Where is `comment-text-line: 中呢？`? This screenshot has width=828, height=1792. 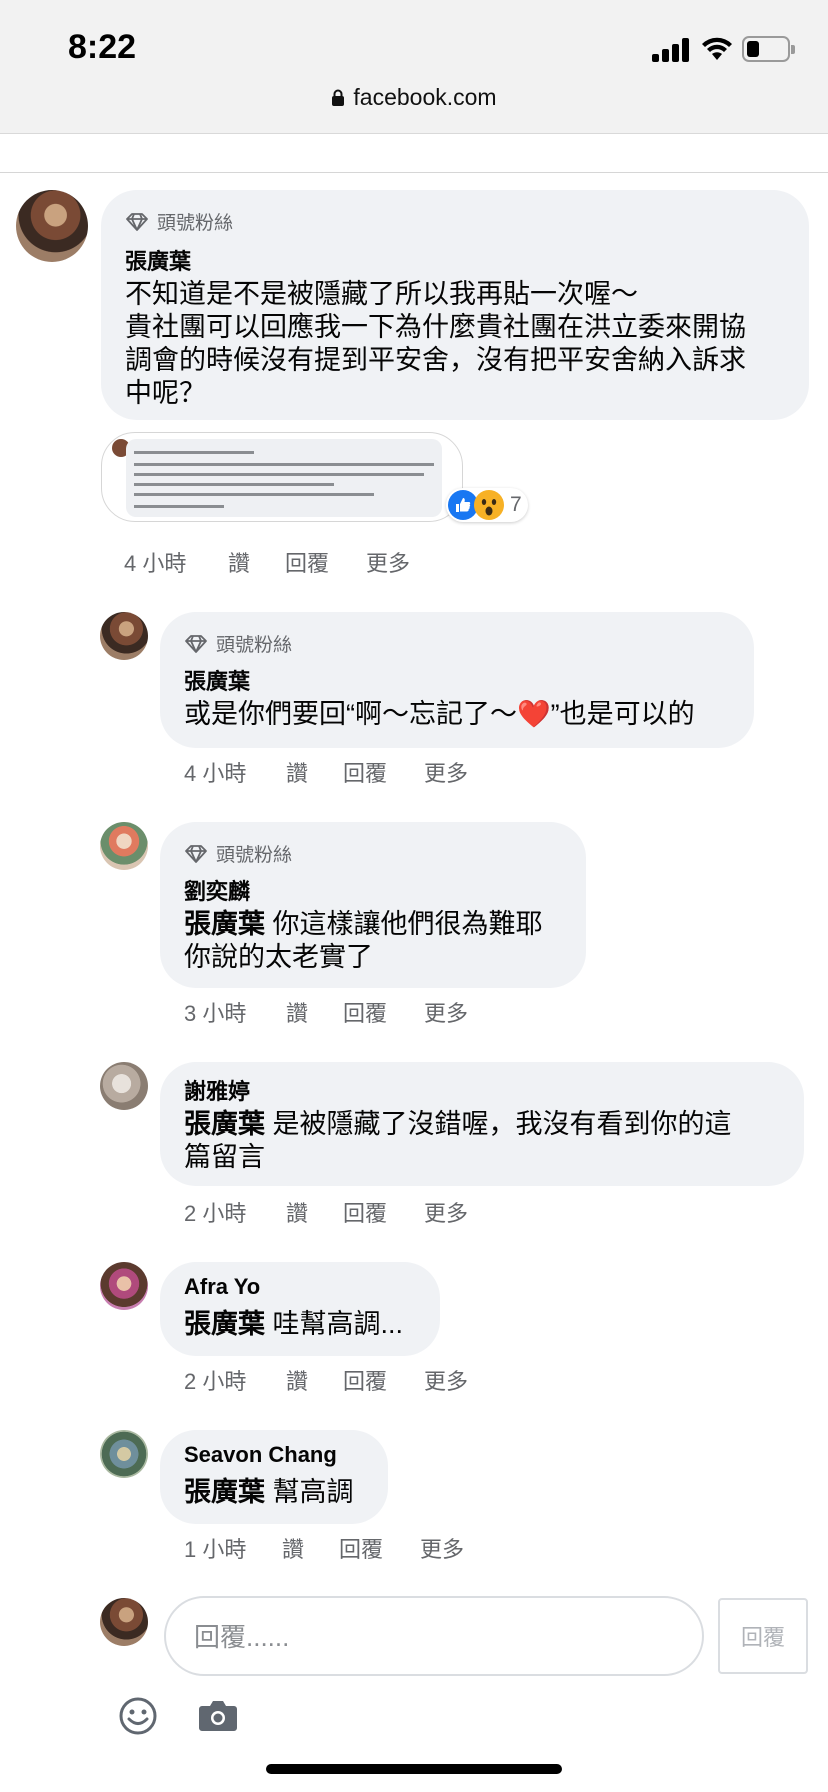
comment-text-line: 中呢？ is located at coordinates (165, 393).